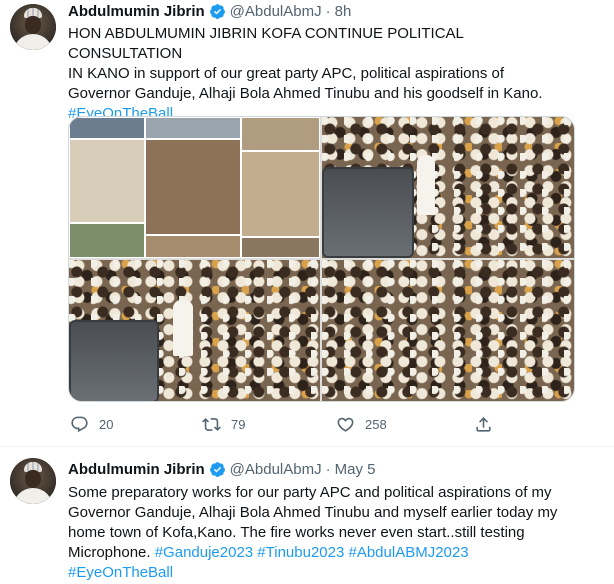  What do you see at coordinates (111, 552) in the screenshot?
I see `tweet-text-segment: Microphone.` at bounding box center [111, 552].